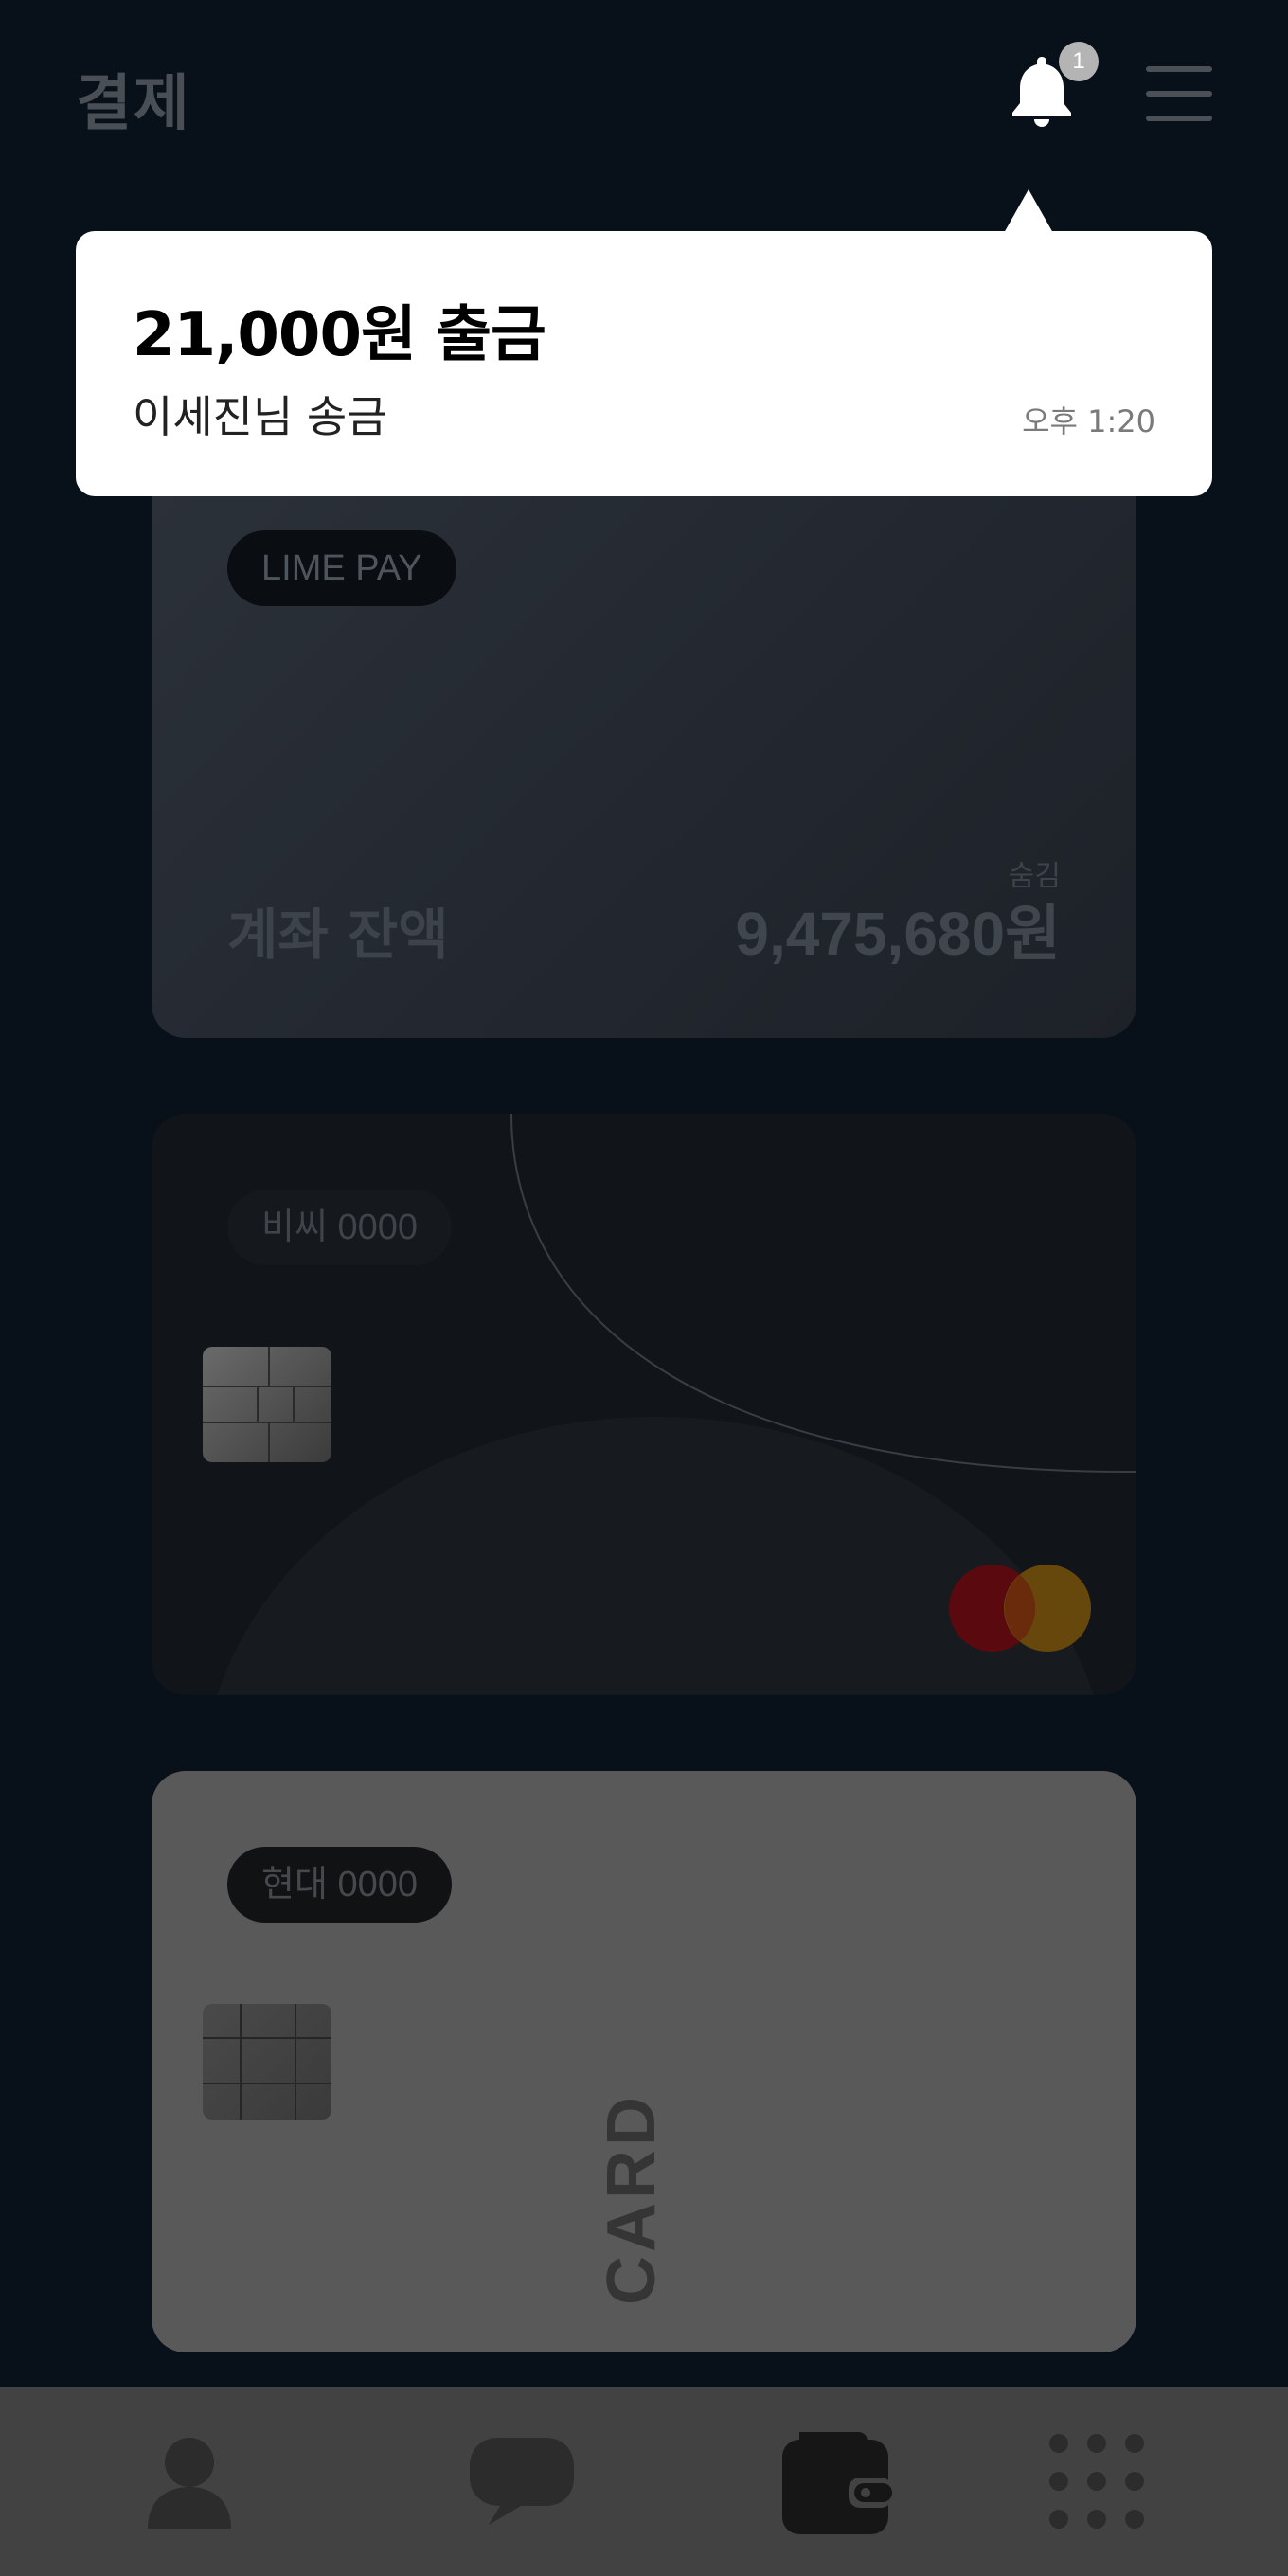 Image resolution: width=1288 pixels, height=2576 pixels. What do you see at coordinates (338, 935) in the screenshot?
I see `balance-label: 계좌 잔액` at bounding box center [338, 935].